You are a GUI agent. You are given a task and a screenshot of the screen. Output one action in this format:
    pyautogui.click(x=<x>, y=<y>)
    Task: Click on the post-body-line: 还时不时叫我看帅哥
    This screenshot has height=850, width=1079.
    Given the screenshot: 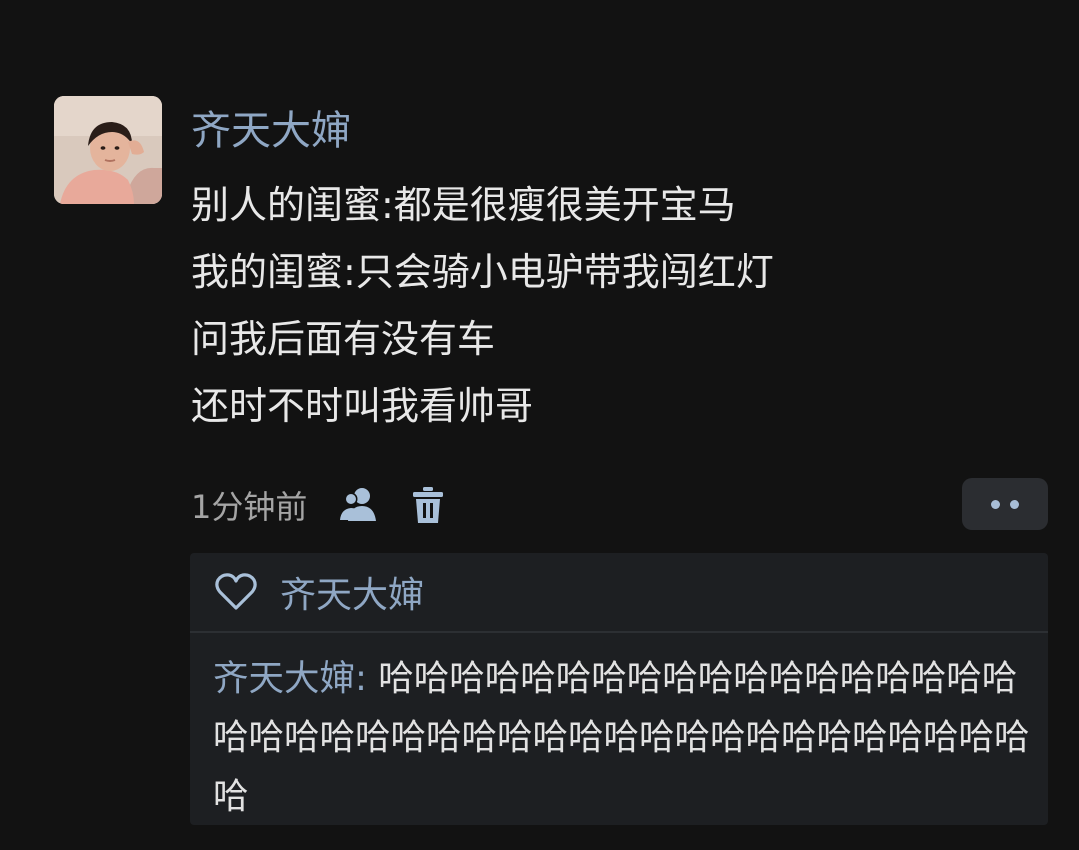 What is the action you would take?
    pyautogui.click(x=362, y=406)
    